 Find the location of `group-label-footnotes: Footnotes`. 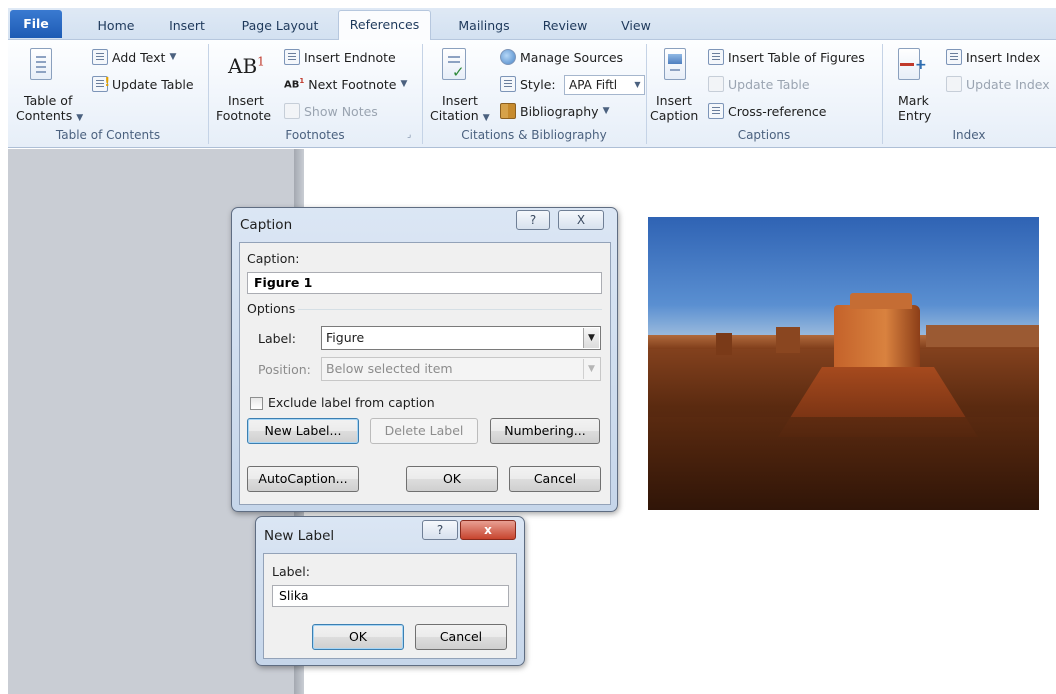

group-label-footnotes: Footnotes is located at coordinates (315, 135).